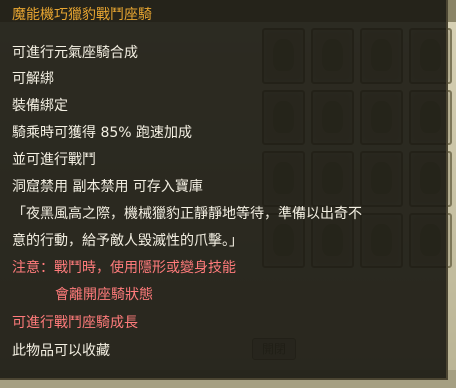 This screenshot has height=388, width=456. What do you see at coordinates (82, 15) in the screenshot?
I see `item-name: 魔能機巧獵豹戰鬥座騎` at bounding box center [82, 15].